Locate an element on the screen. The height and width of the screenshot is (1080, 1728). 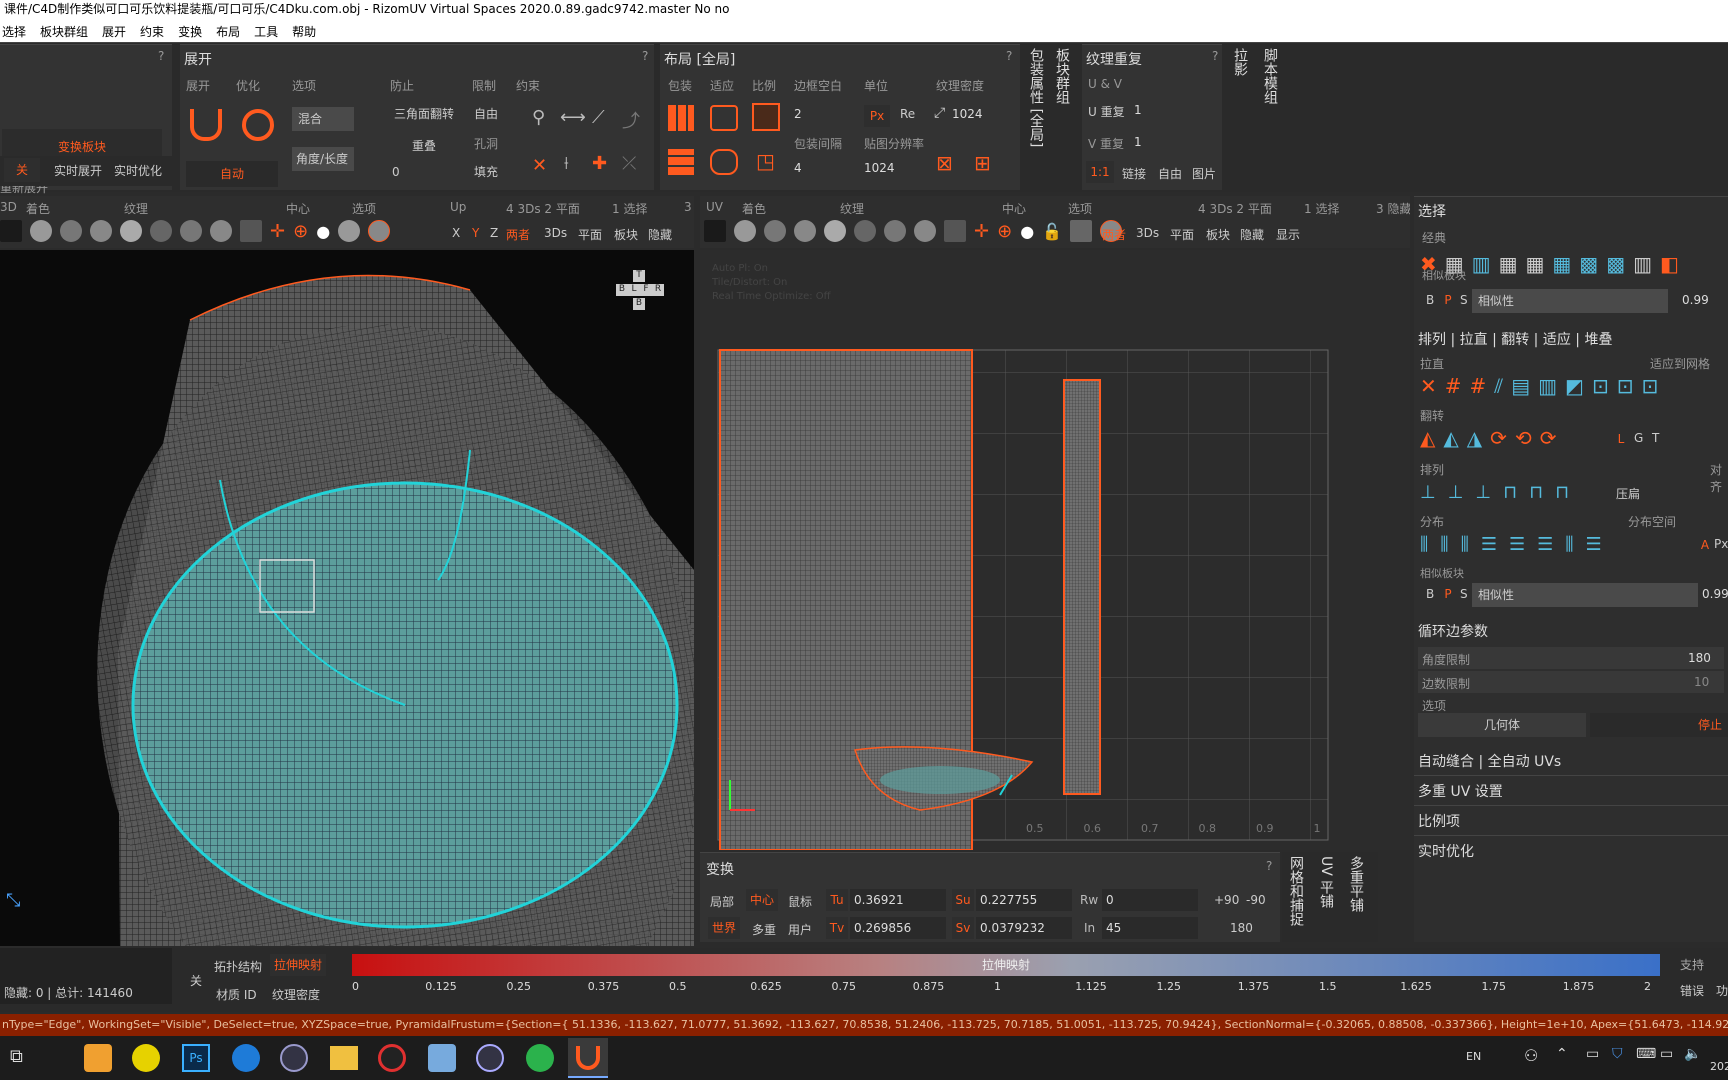
menu-unfold: 展开 is located at coordinates (114, 31).